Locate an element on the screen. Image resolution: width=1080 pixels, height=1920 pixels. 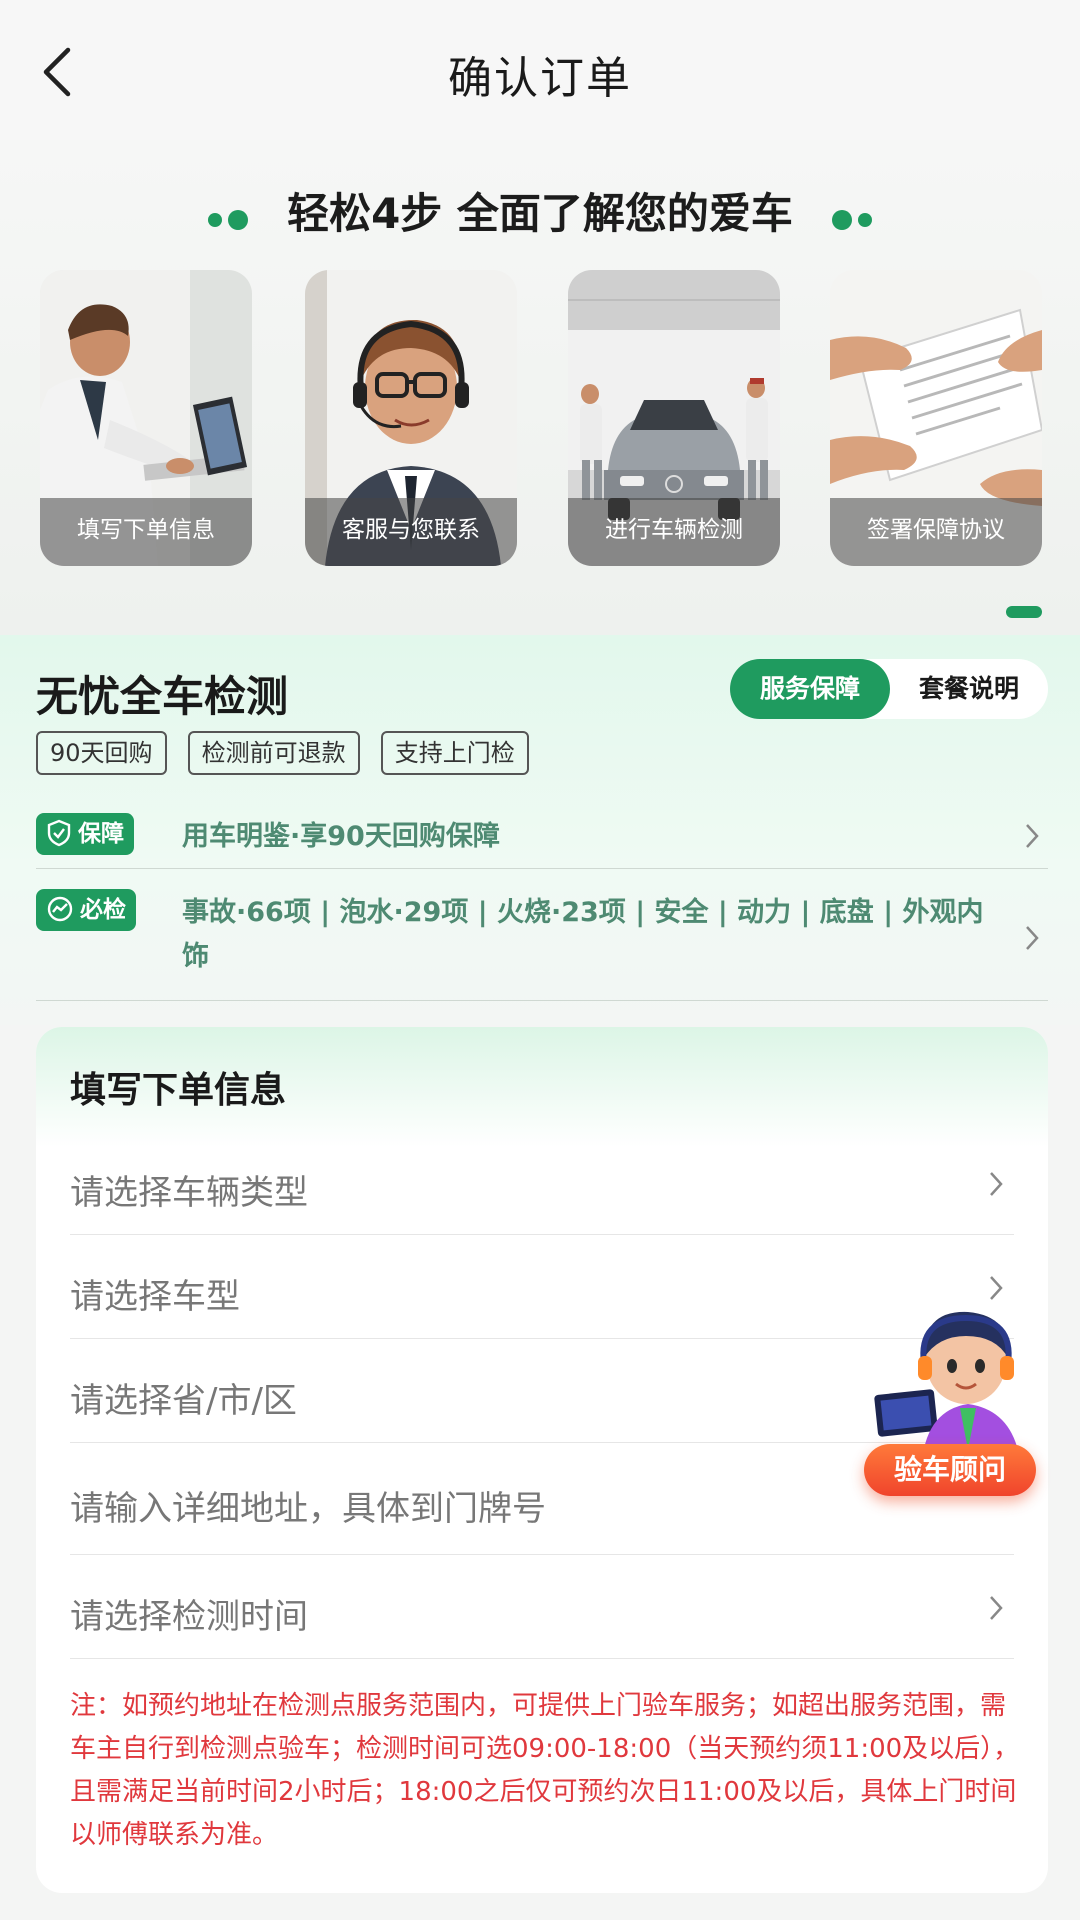
step-card-fill-info: 填写下单信息 is located at coordinates (146, 418).